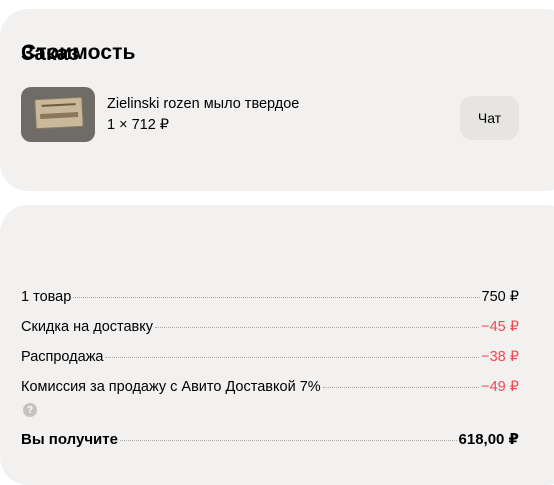 This screenshot has width=554, height=485. I want to click on chat-button: Чат, so click(489, 118).